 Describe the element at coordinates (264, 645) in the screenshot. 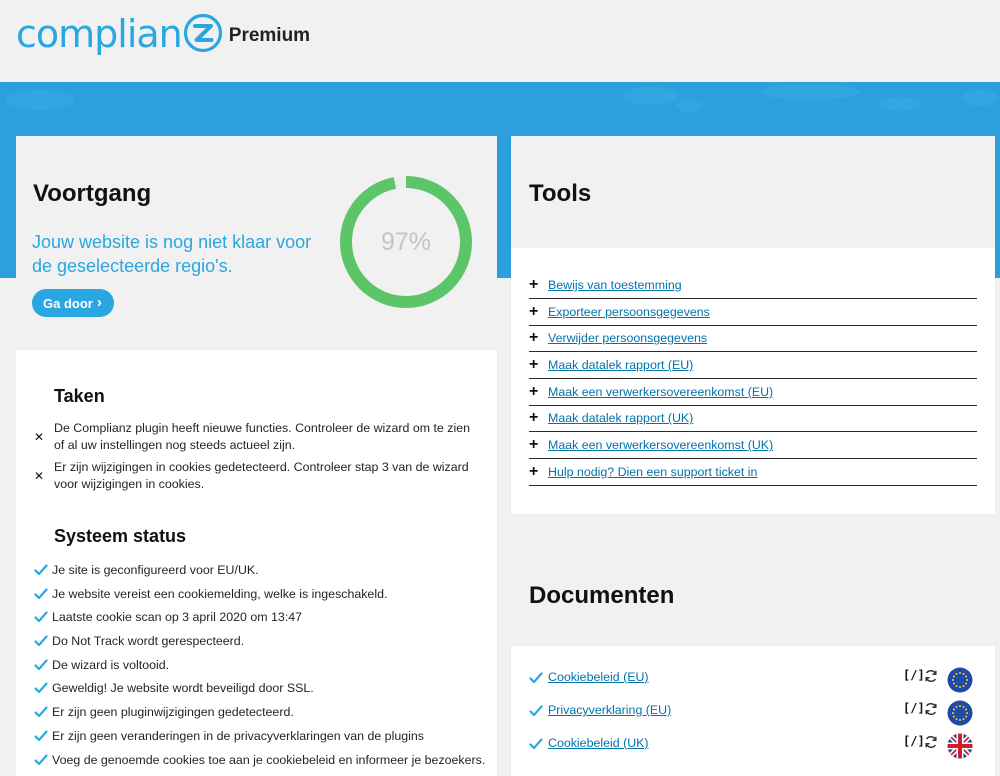

I see `status-item: Do Not Track wordt gerespecteerd.` at that location.